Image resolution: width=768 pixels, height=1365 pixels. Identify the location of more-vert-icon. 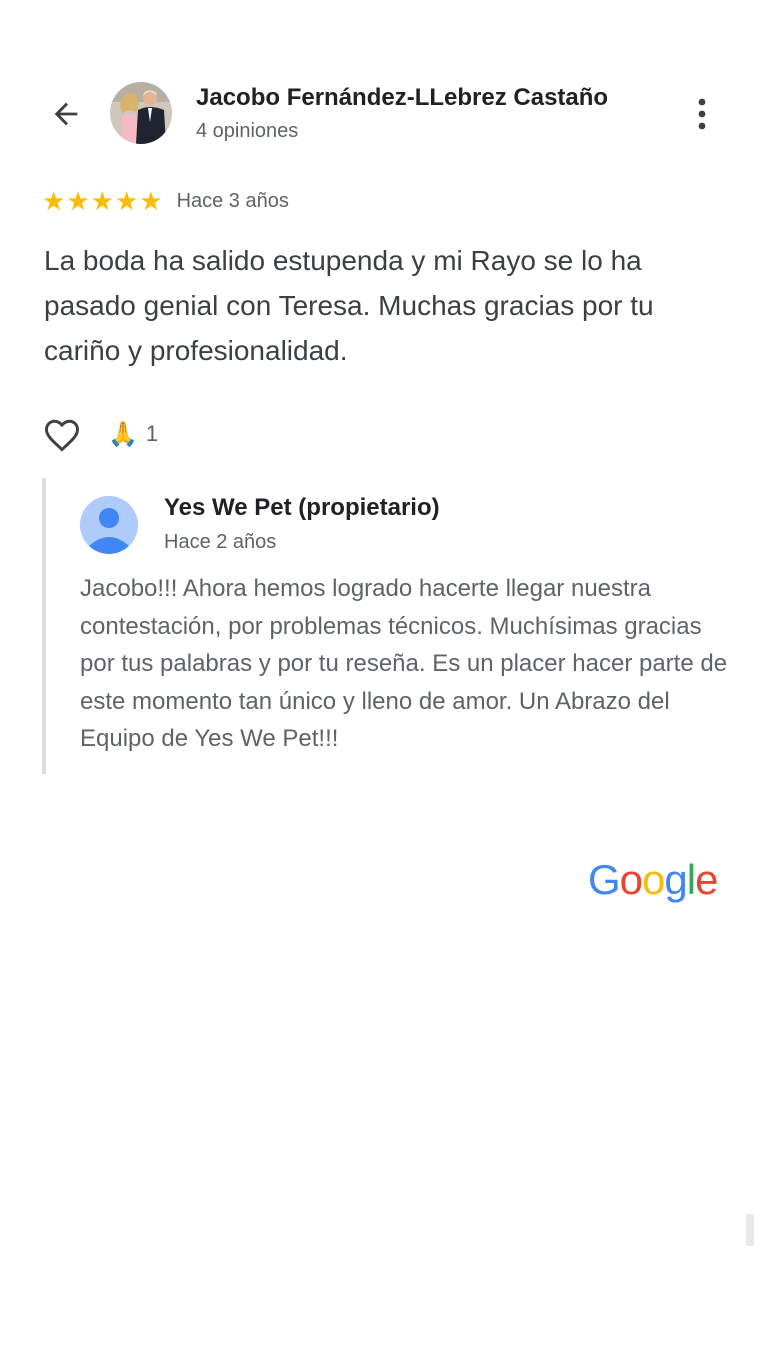
(702, 114).